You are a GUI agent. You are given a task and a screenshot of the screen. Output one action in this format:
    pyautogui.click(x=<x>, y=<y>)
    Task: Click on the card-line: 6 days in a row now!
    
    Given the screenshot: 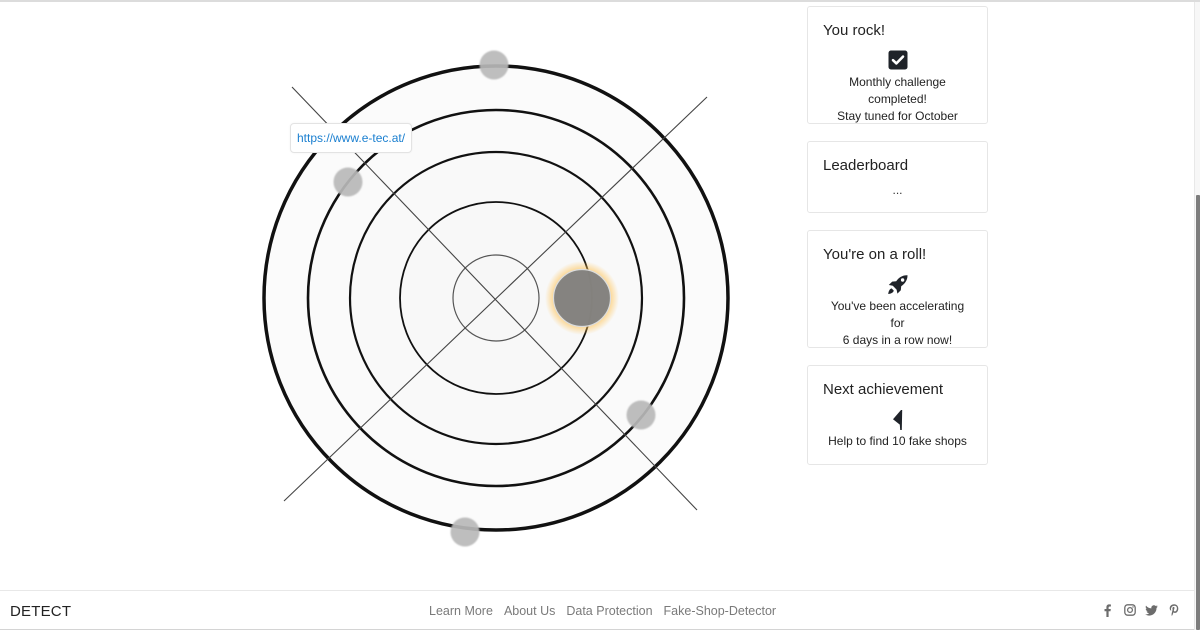 What is the action you would take?
    pyautogui.click(x=897, y=340)
    